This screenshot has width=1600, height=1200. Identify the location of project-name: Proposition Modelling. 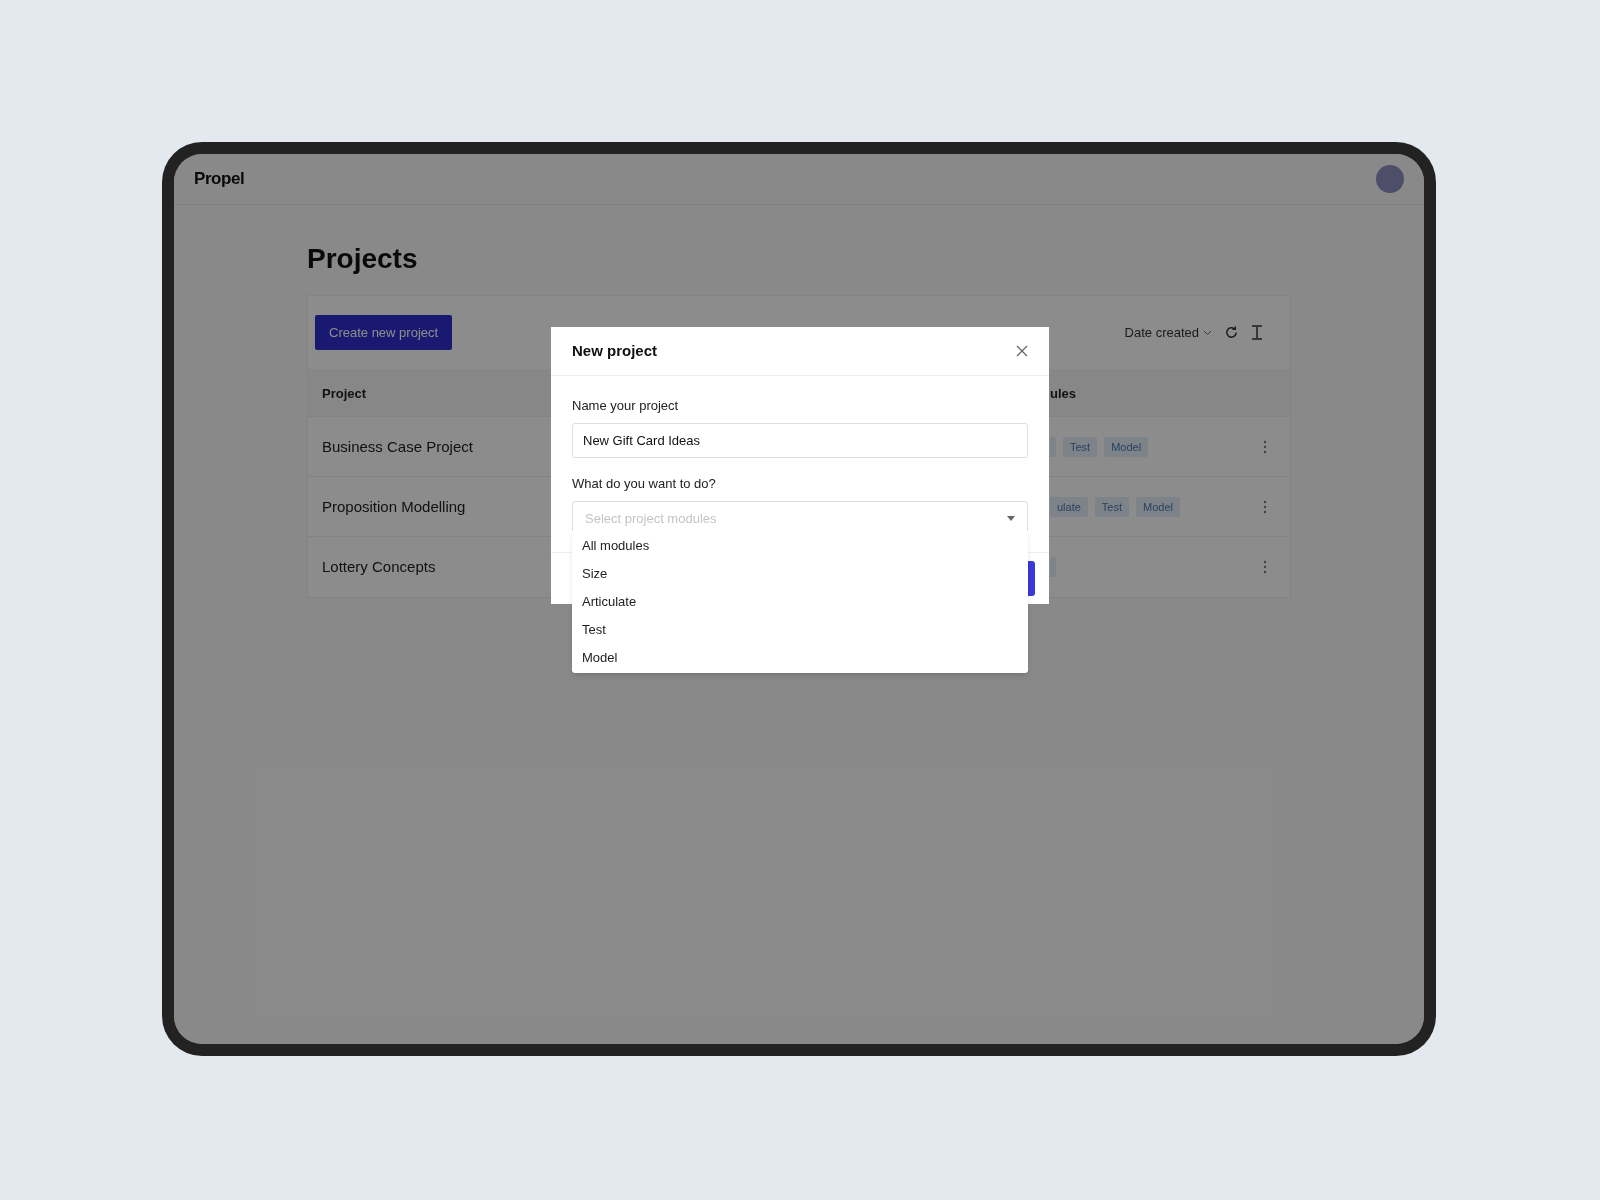
(394, 506).